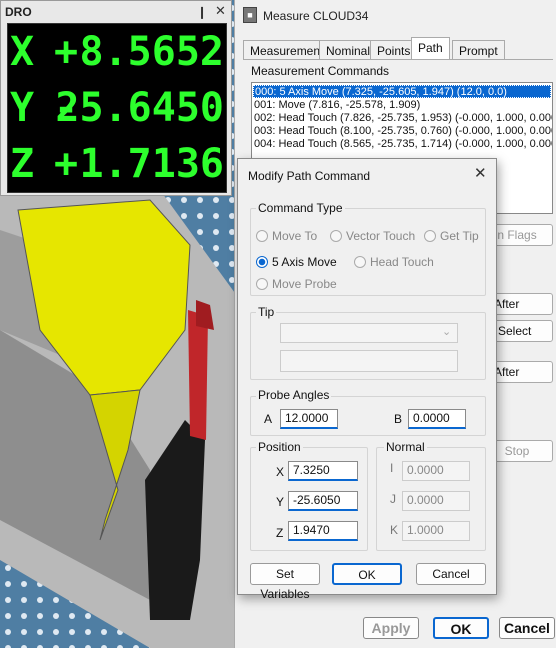 The image size is (556, 648). I want to click on radio-label: Head Touch, so click(402, 262).